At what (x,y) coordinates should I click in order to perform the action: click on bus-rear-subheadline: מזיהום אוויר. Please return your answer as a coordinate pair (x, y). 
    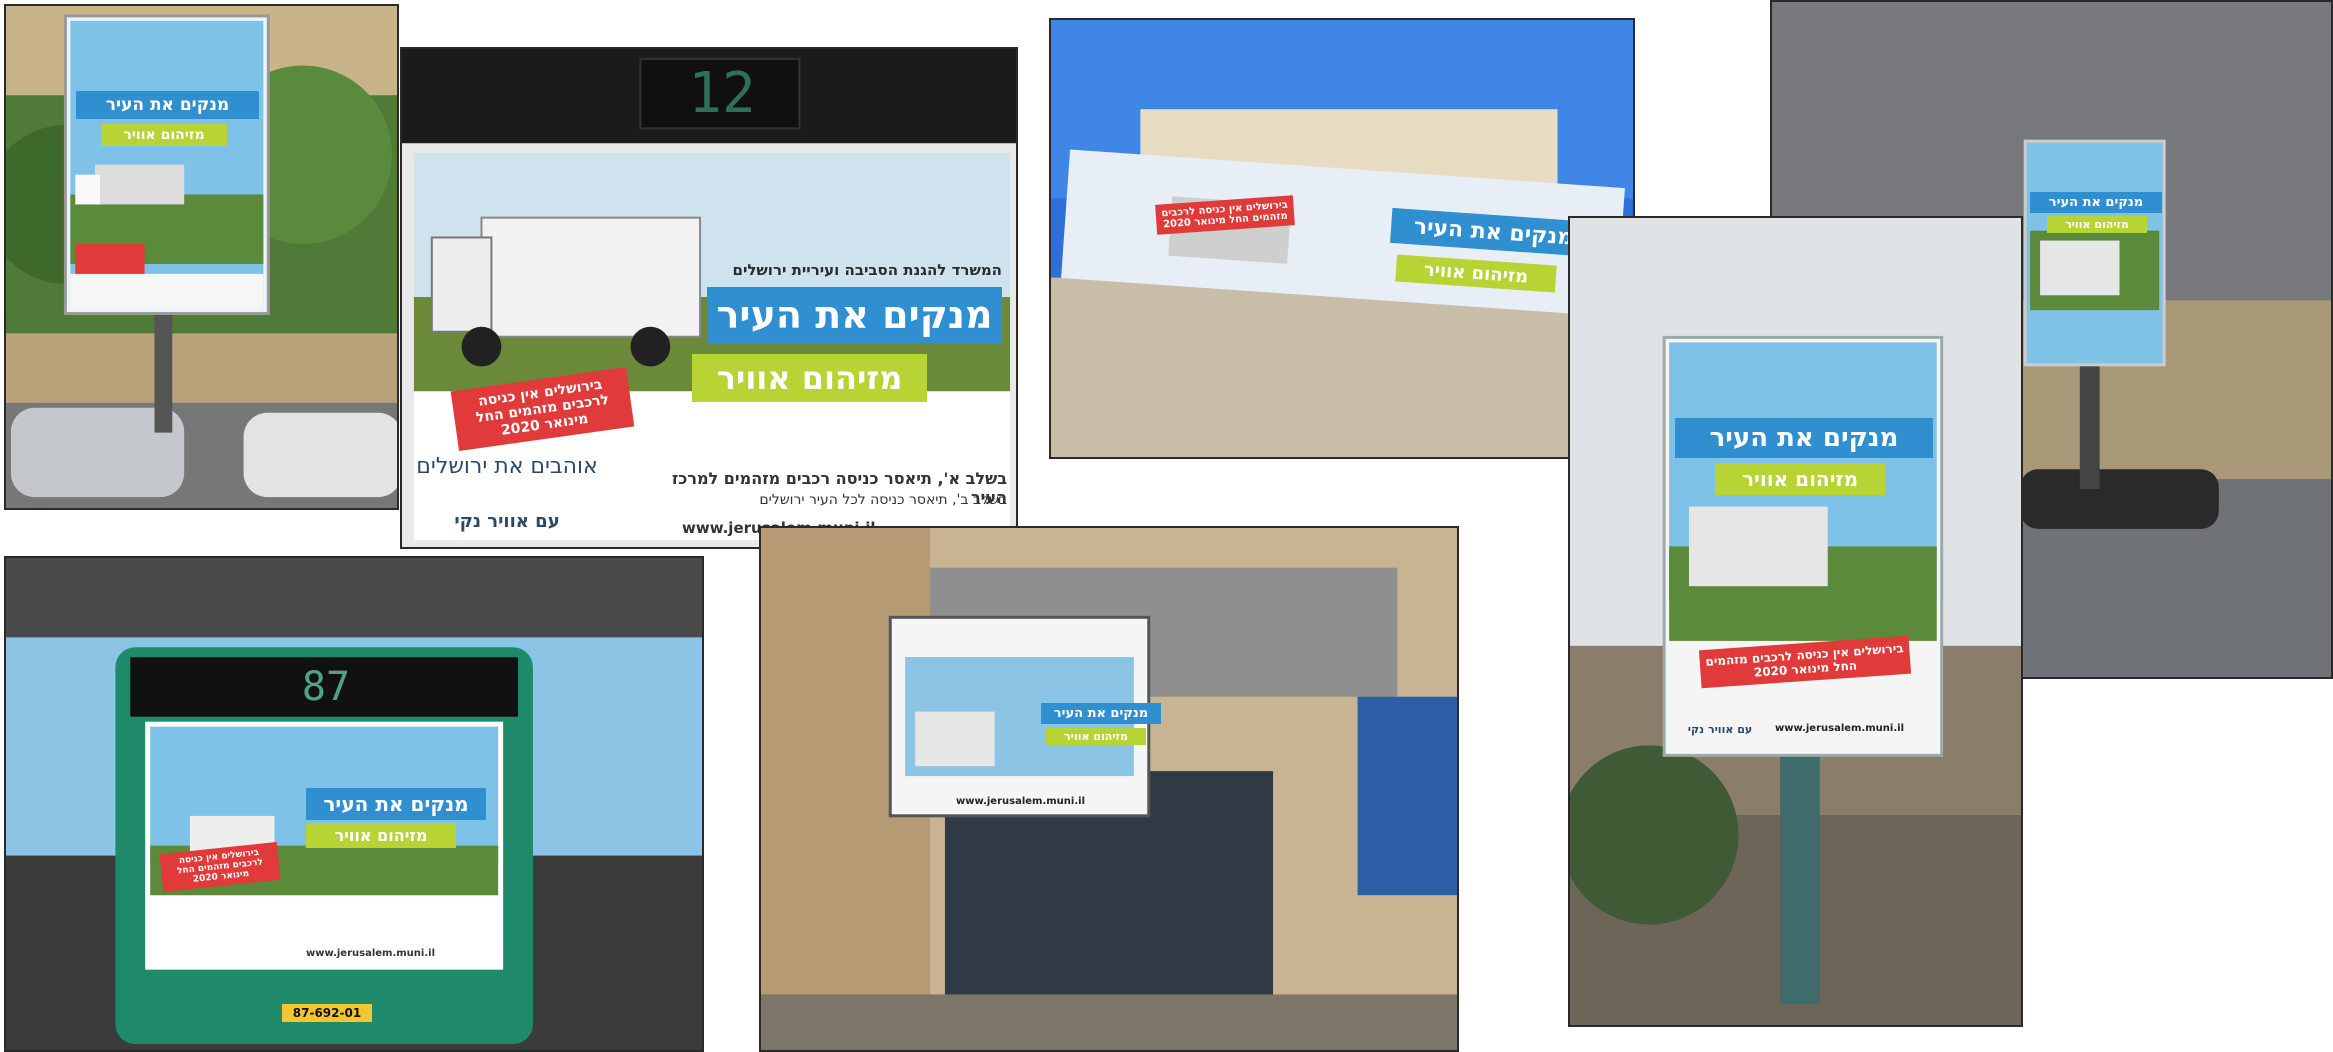
    Looking at the image, I should click on (381, 835).